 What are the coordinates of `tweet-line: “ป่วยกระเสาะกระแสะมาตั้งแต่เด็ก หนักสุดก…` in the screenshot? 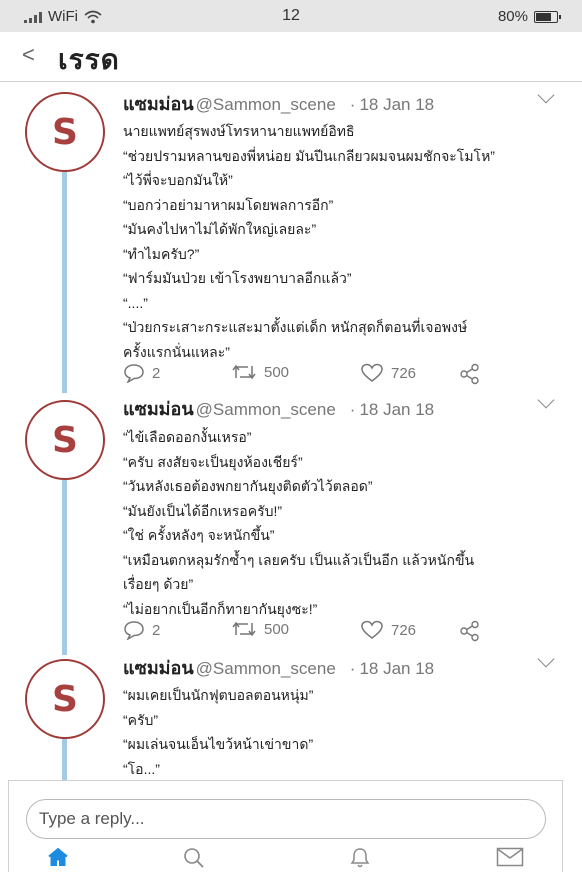 It's located at (295, 339).